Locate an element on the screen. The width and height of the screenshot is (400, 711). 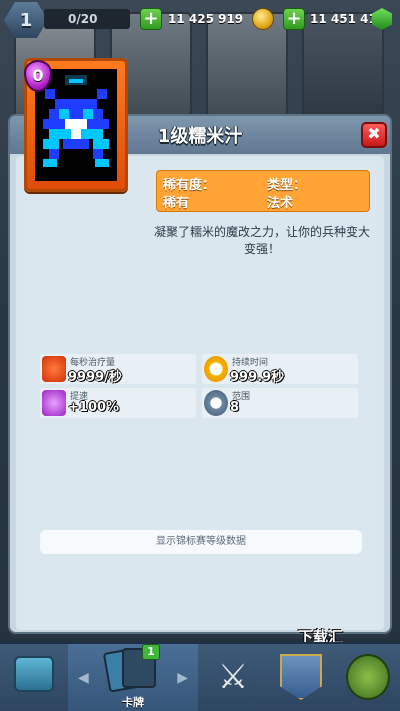
stat-duration: 持续时间 999.9秒 is located at coordinates (280, 369).